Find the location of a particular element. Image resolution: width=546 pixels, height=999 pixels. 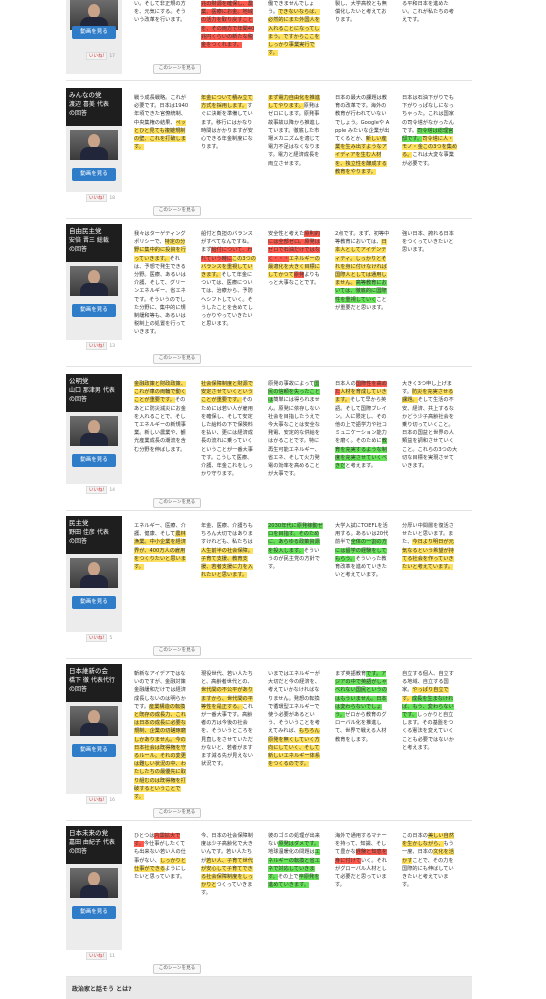

leader-name: 渡辺 喜美 代表 is located at coordinates (89, 104).